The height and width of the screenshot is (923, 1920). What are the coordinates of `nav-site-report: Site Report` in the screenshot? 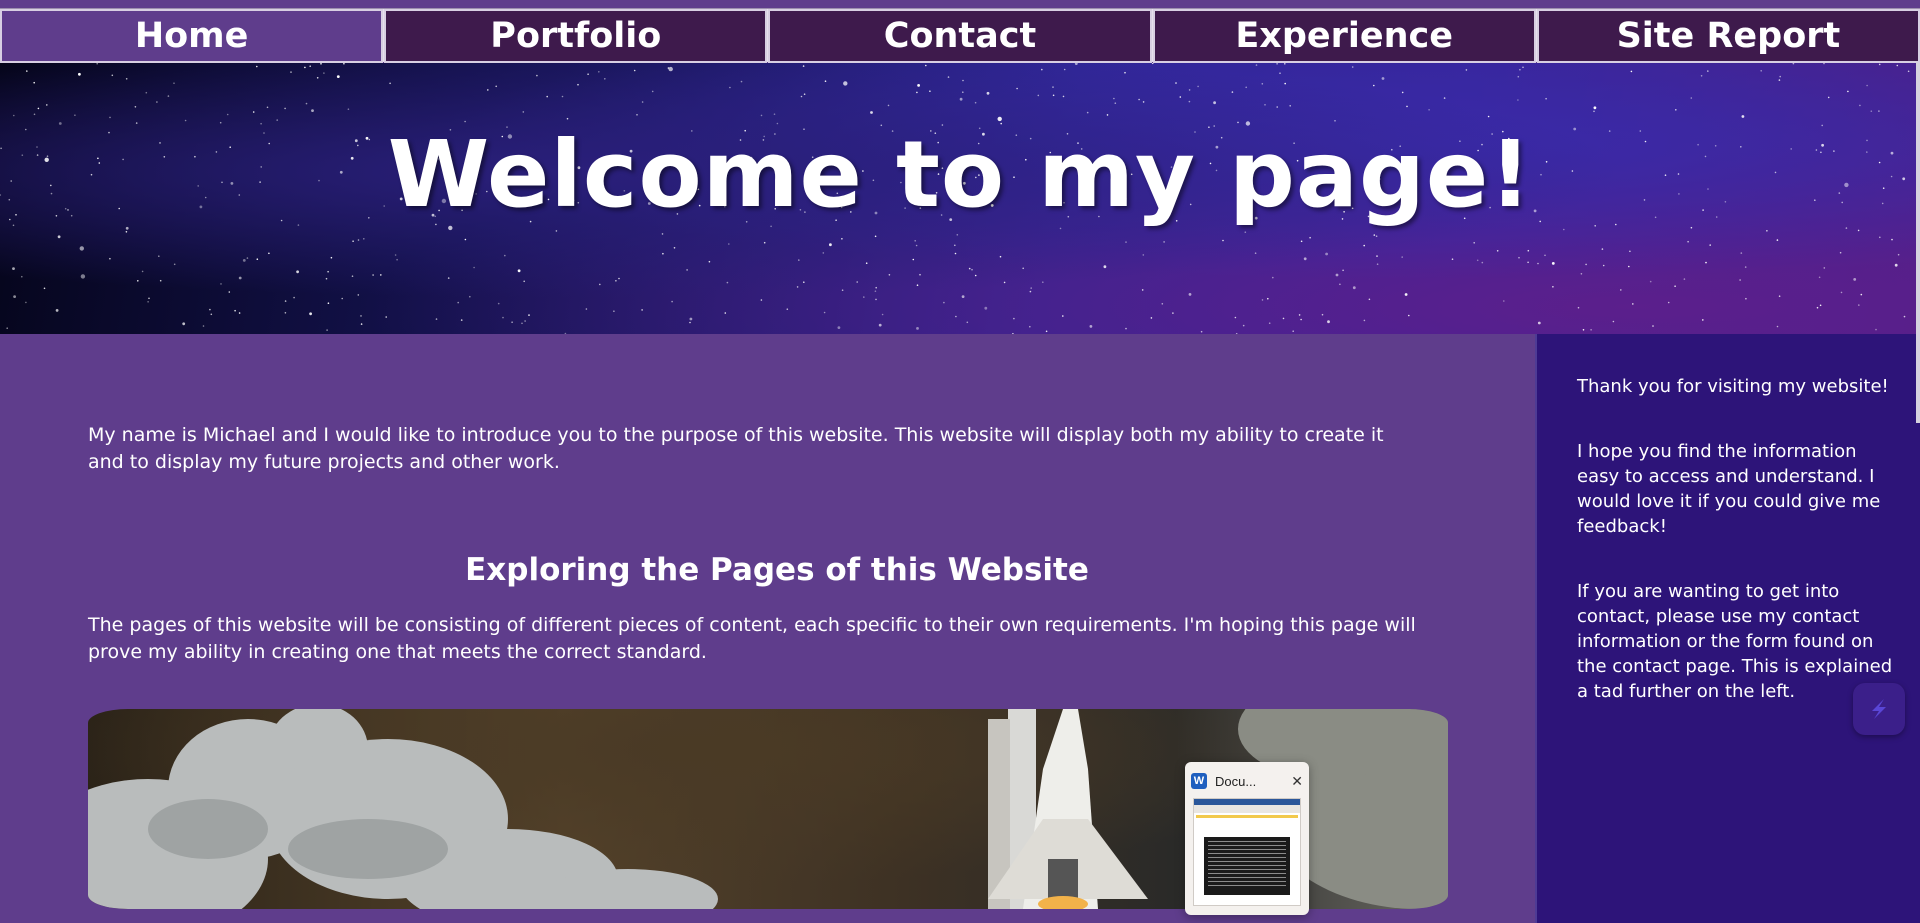 It's located at (1728, 36).